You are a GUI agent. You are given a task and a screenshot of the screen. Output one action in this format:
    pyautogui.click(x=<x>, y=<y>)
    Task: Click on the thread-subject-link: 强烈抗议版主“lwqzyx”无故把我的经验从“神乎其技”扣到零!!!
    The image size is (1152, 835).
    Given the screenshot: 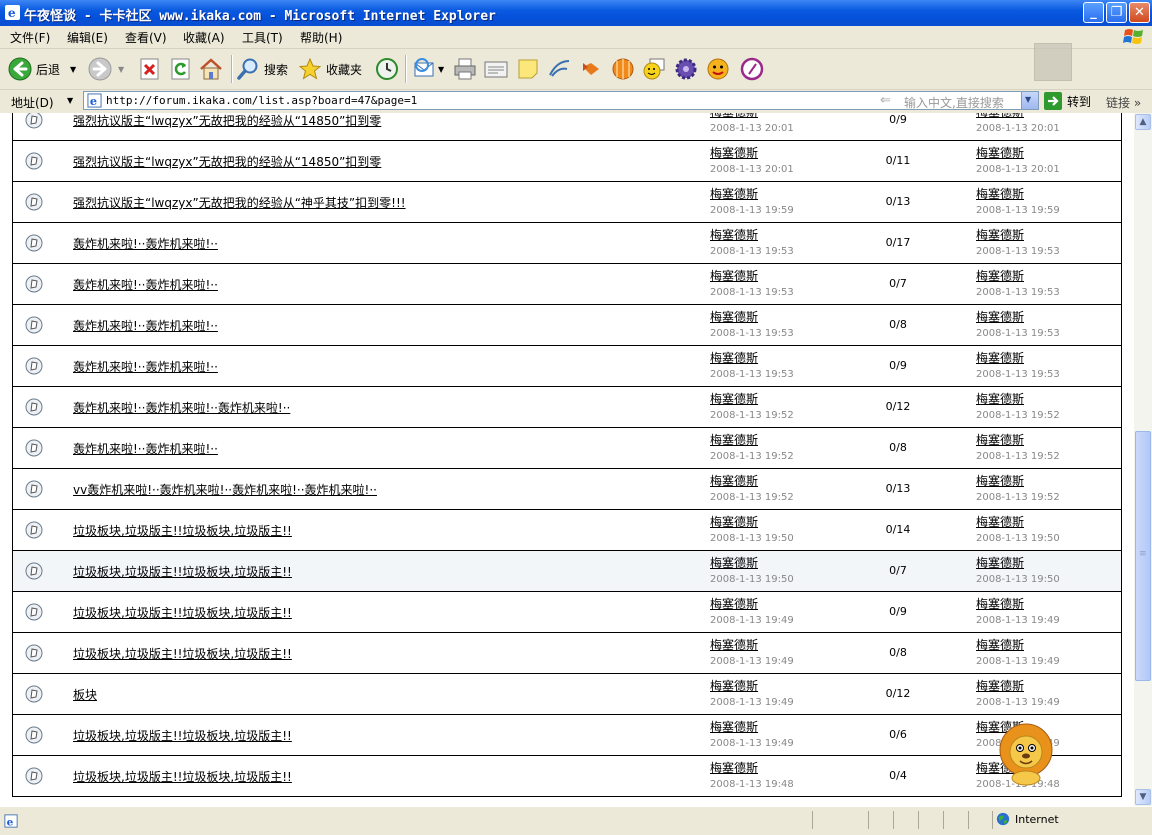 What is the action you would take?
    pyautogui.click(x=239, y=202)
    